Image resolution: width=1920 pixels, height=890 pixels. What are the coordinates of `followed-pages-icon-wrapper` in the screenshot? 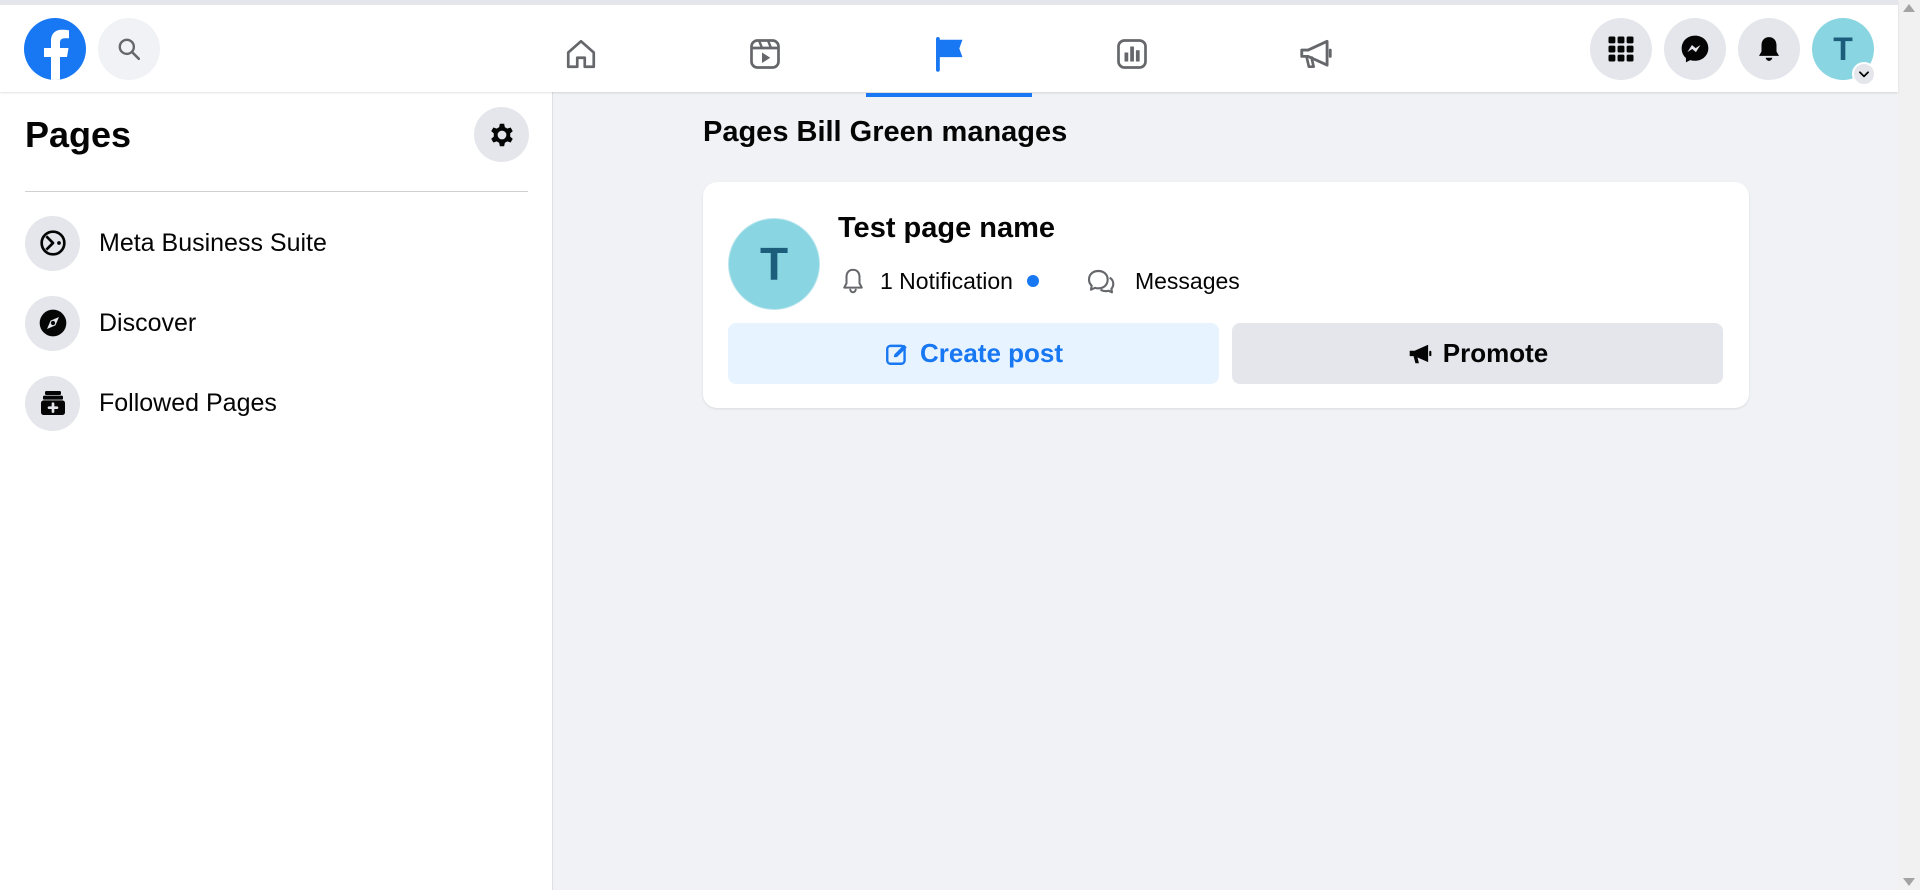 It's located at (52, 403).